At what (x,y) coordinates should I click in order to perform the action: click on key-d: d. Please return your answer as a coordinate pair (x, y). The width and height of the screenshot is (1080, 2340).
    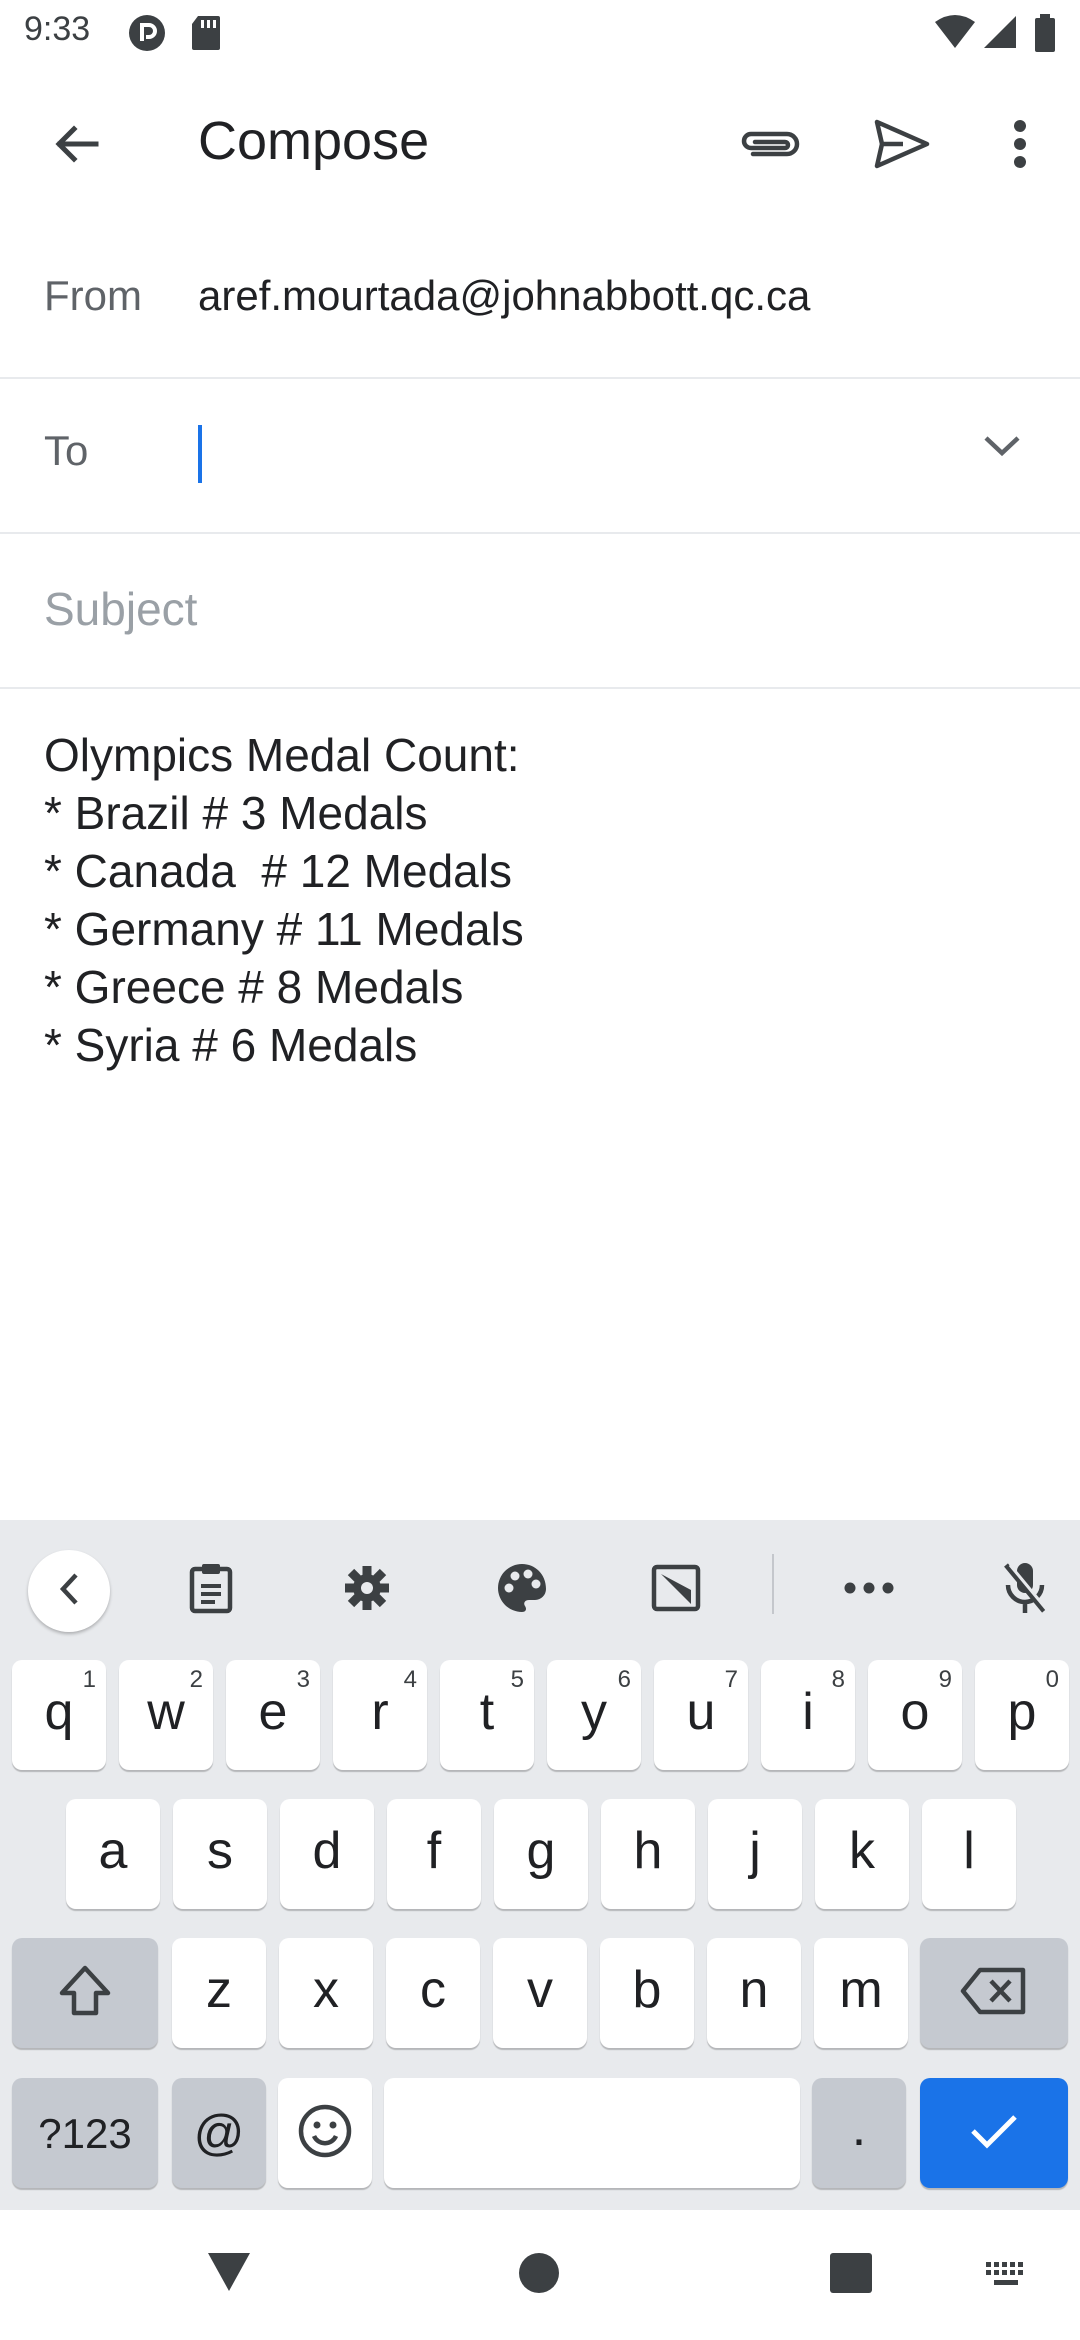
    Looking at the image, I should click on (327, 1854).